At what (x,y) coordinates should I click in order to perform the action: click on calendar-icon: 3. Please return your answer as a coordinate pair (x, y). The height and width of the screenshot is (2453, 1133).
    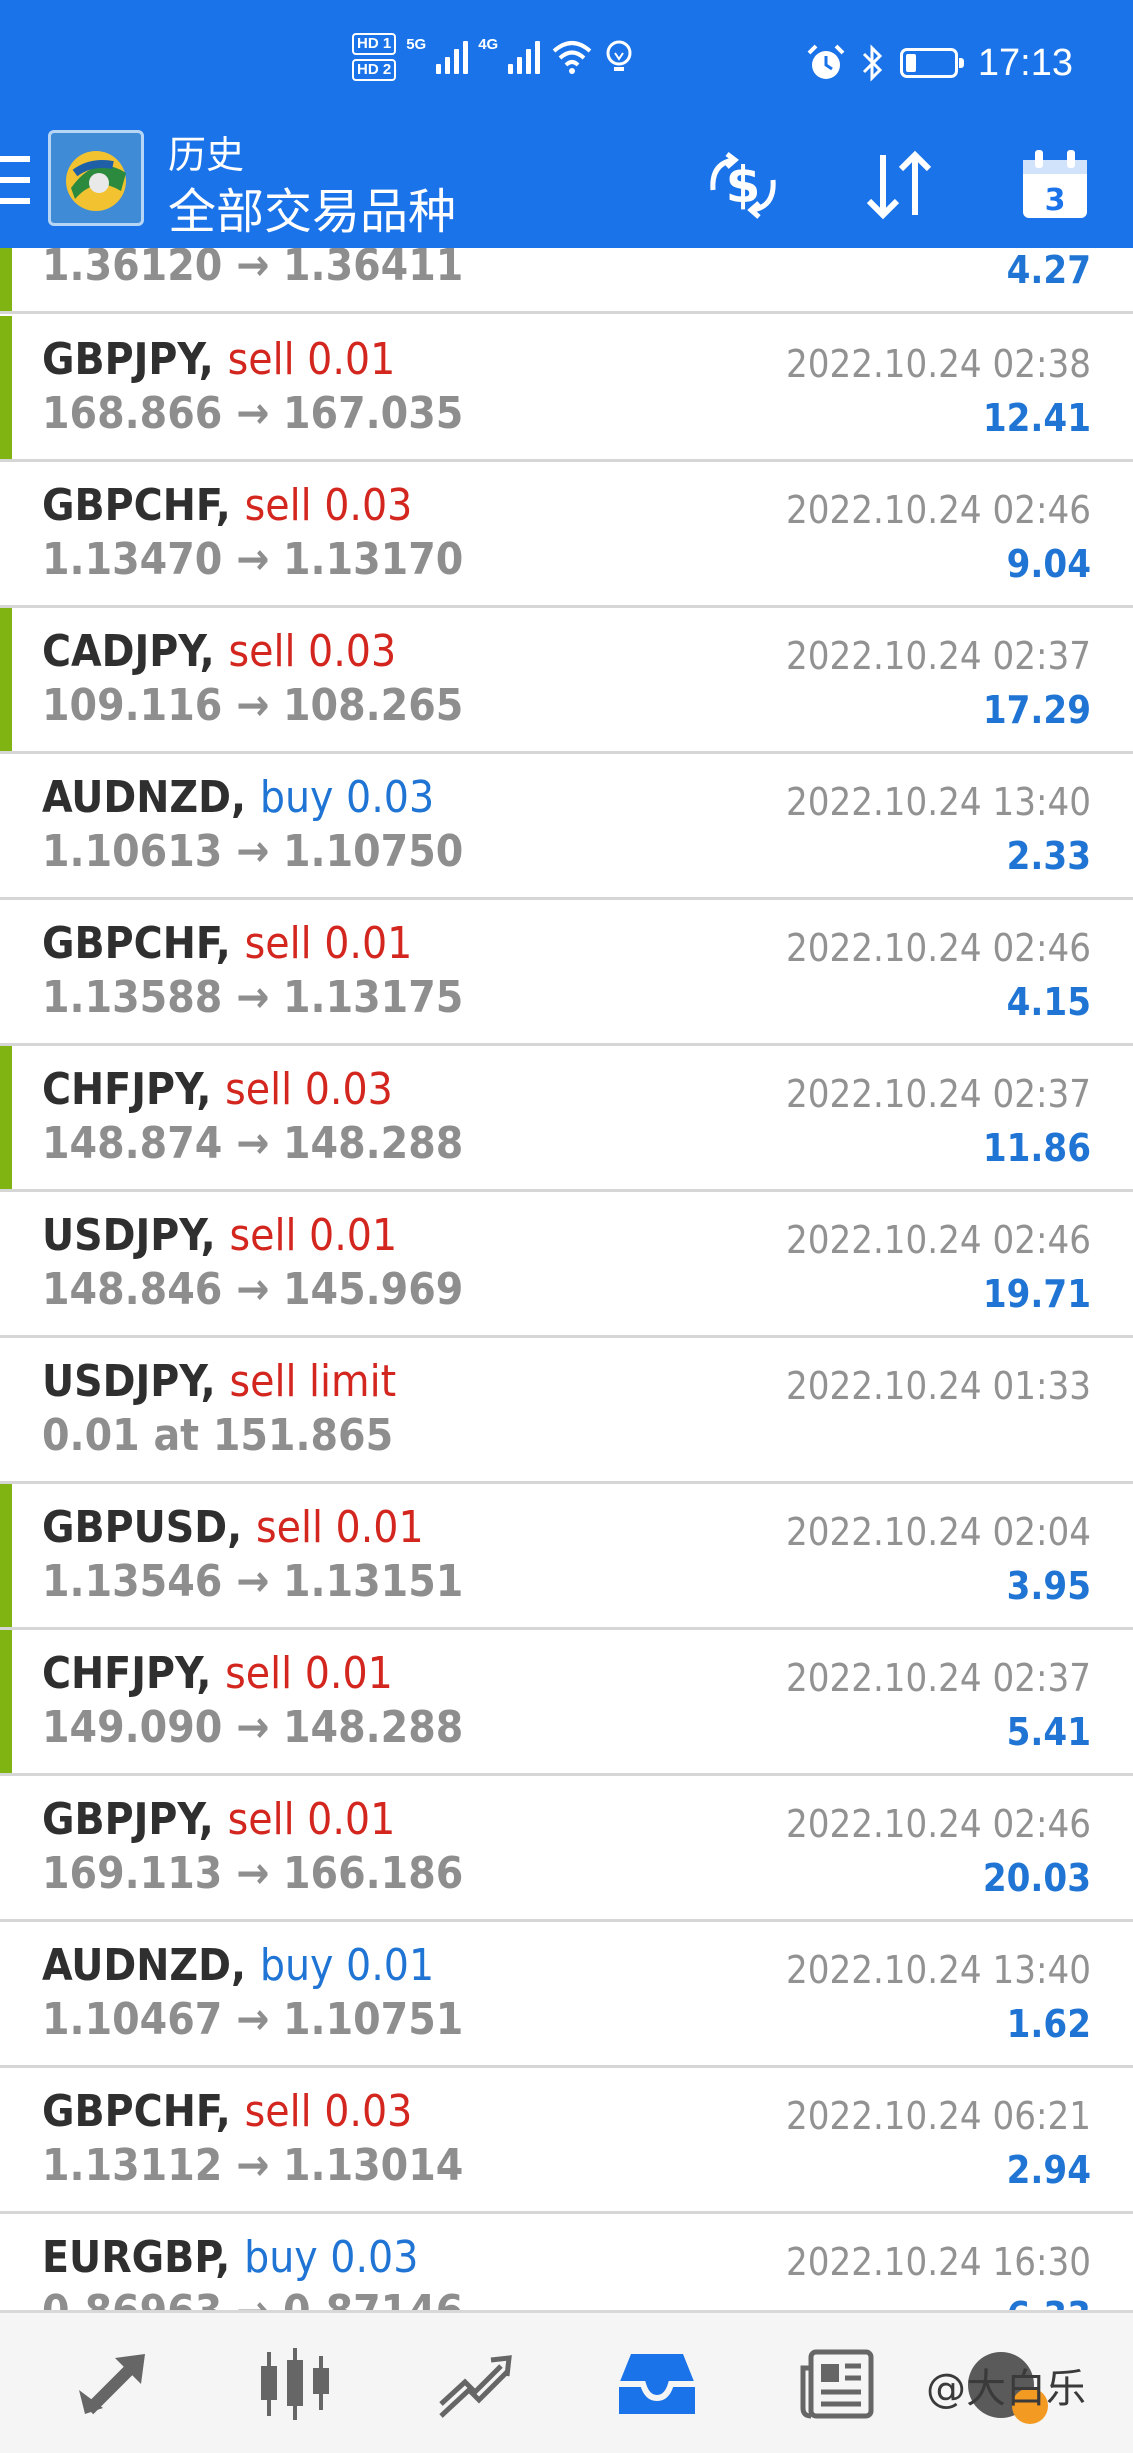
    Looking at the image, I should click on (1055, 184).